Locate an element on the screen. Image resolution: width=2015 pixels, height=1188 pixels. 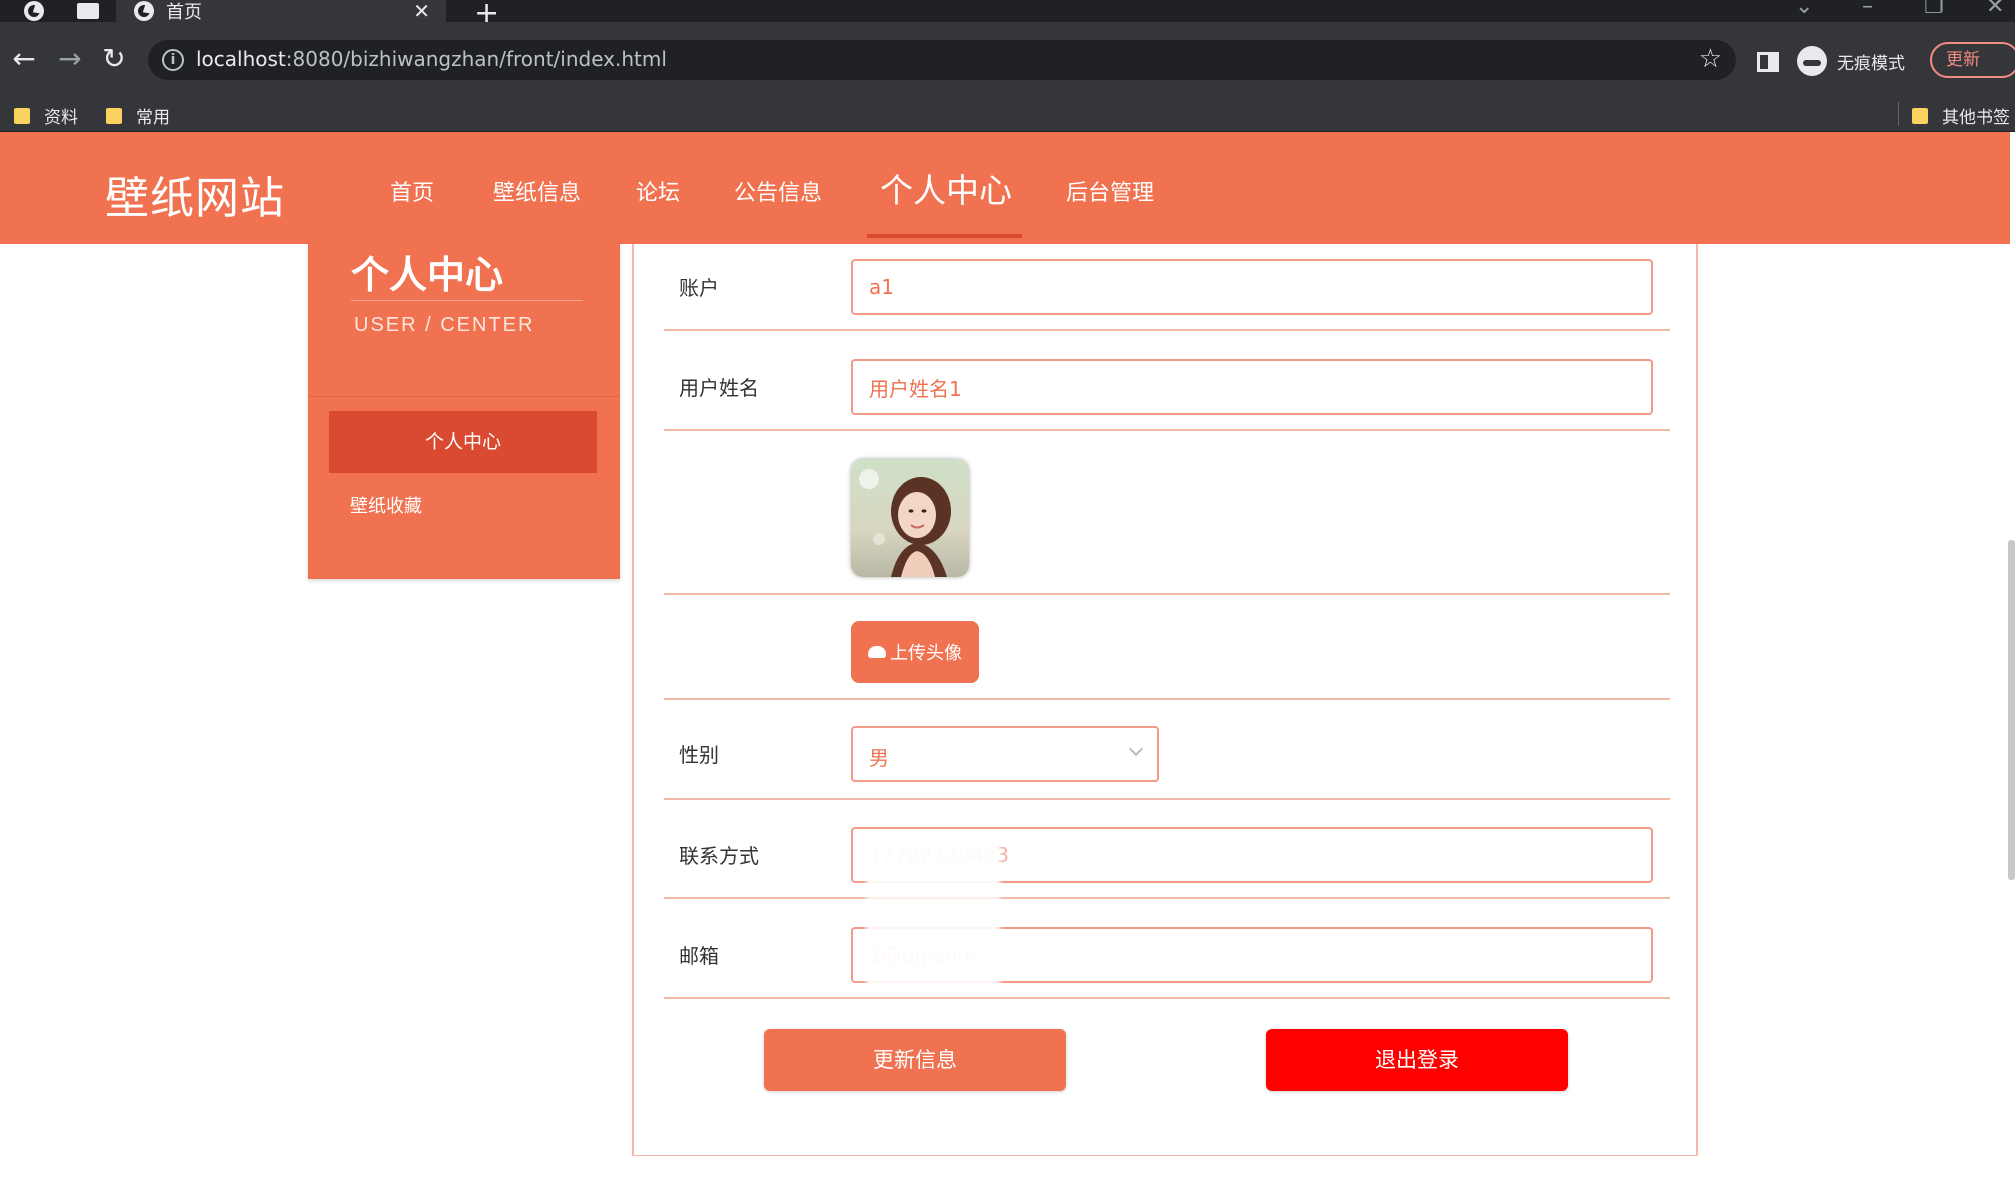
site-logo: 壁纸网站 is located at coordinates (195, 194).